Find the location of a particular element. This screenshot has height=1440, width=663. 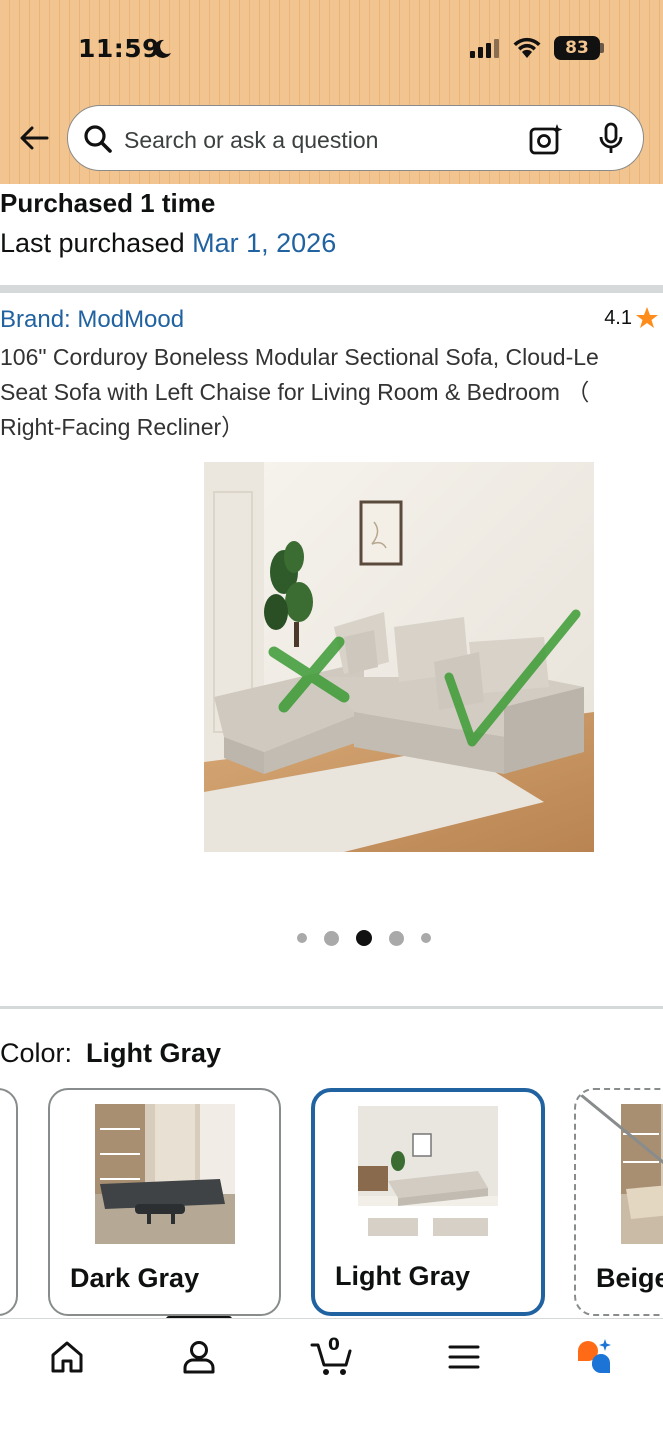

moon-icon is located at coordinates (162, 48).